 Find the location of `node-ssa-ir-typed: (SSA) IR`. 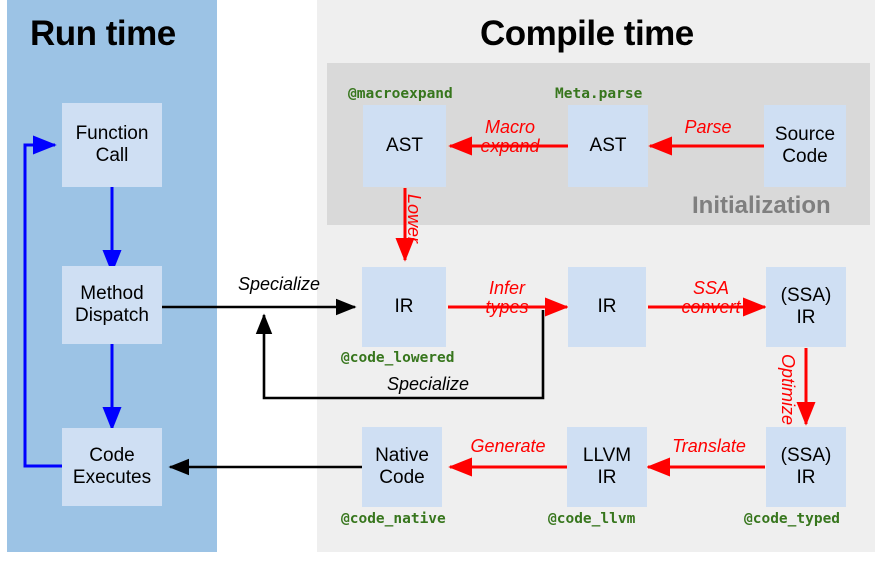

node-ssa-ir-typed: (SSA) IR is located at coordinates (806, 307).